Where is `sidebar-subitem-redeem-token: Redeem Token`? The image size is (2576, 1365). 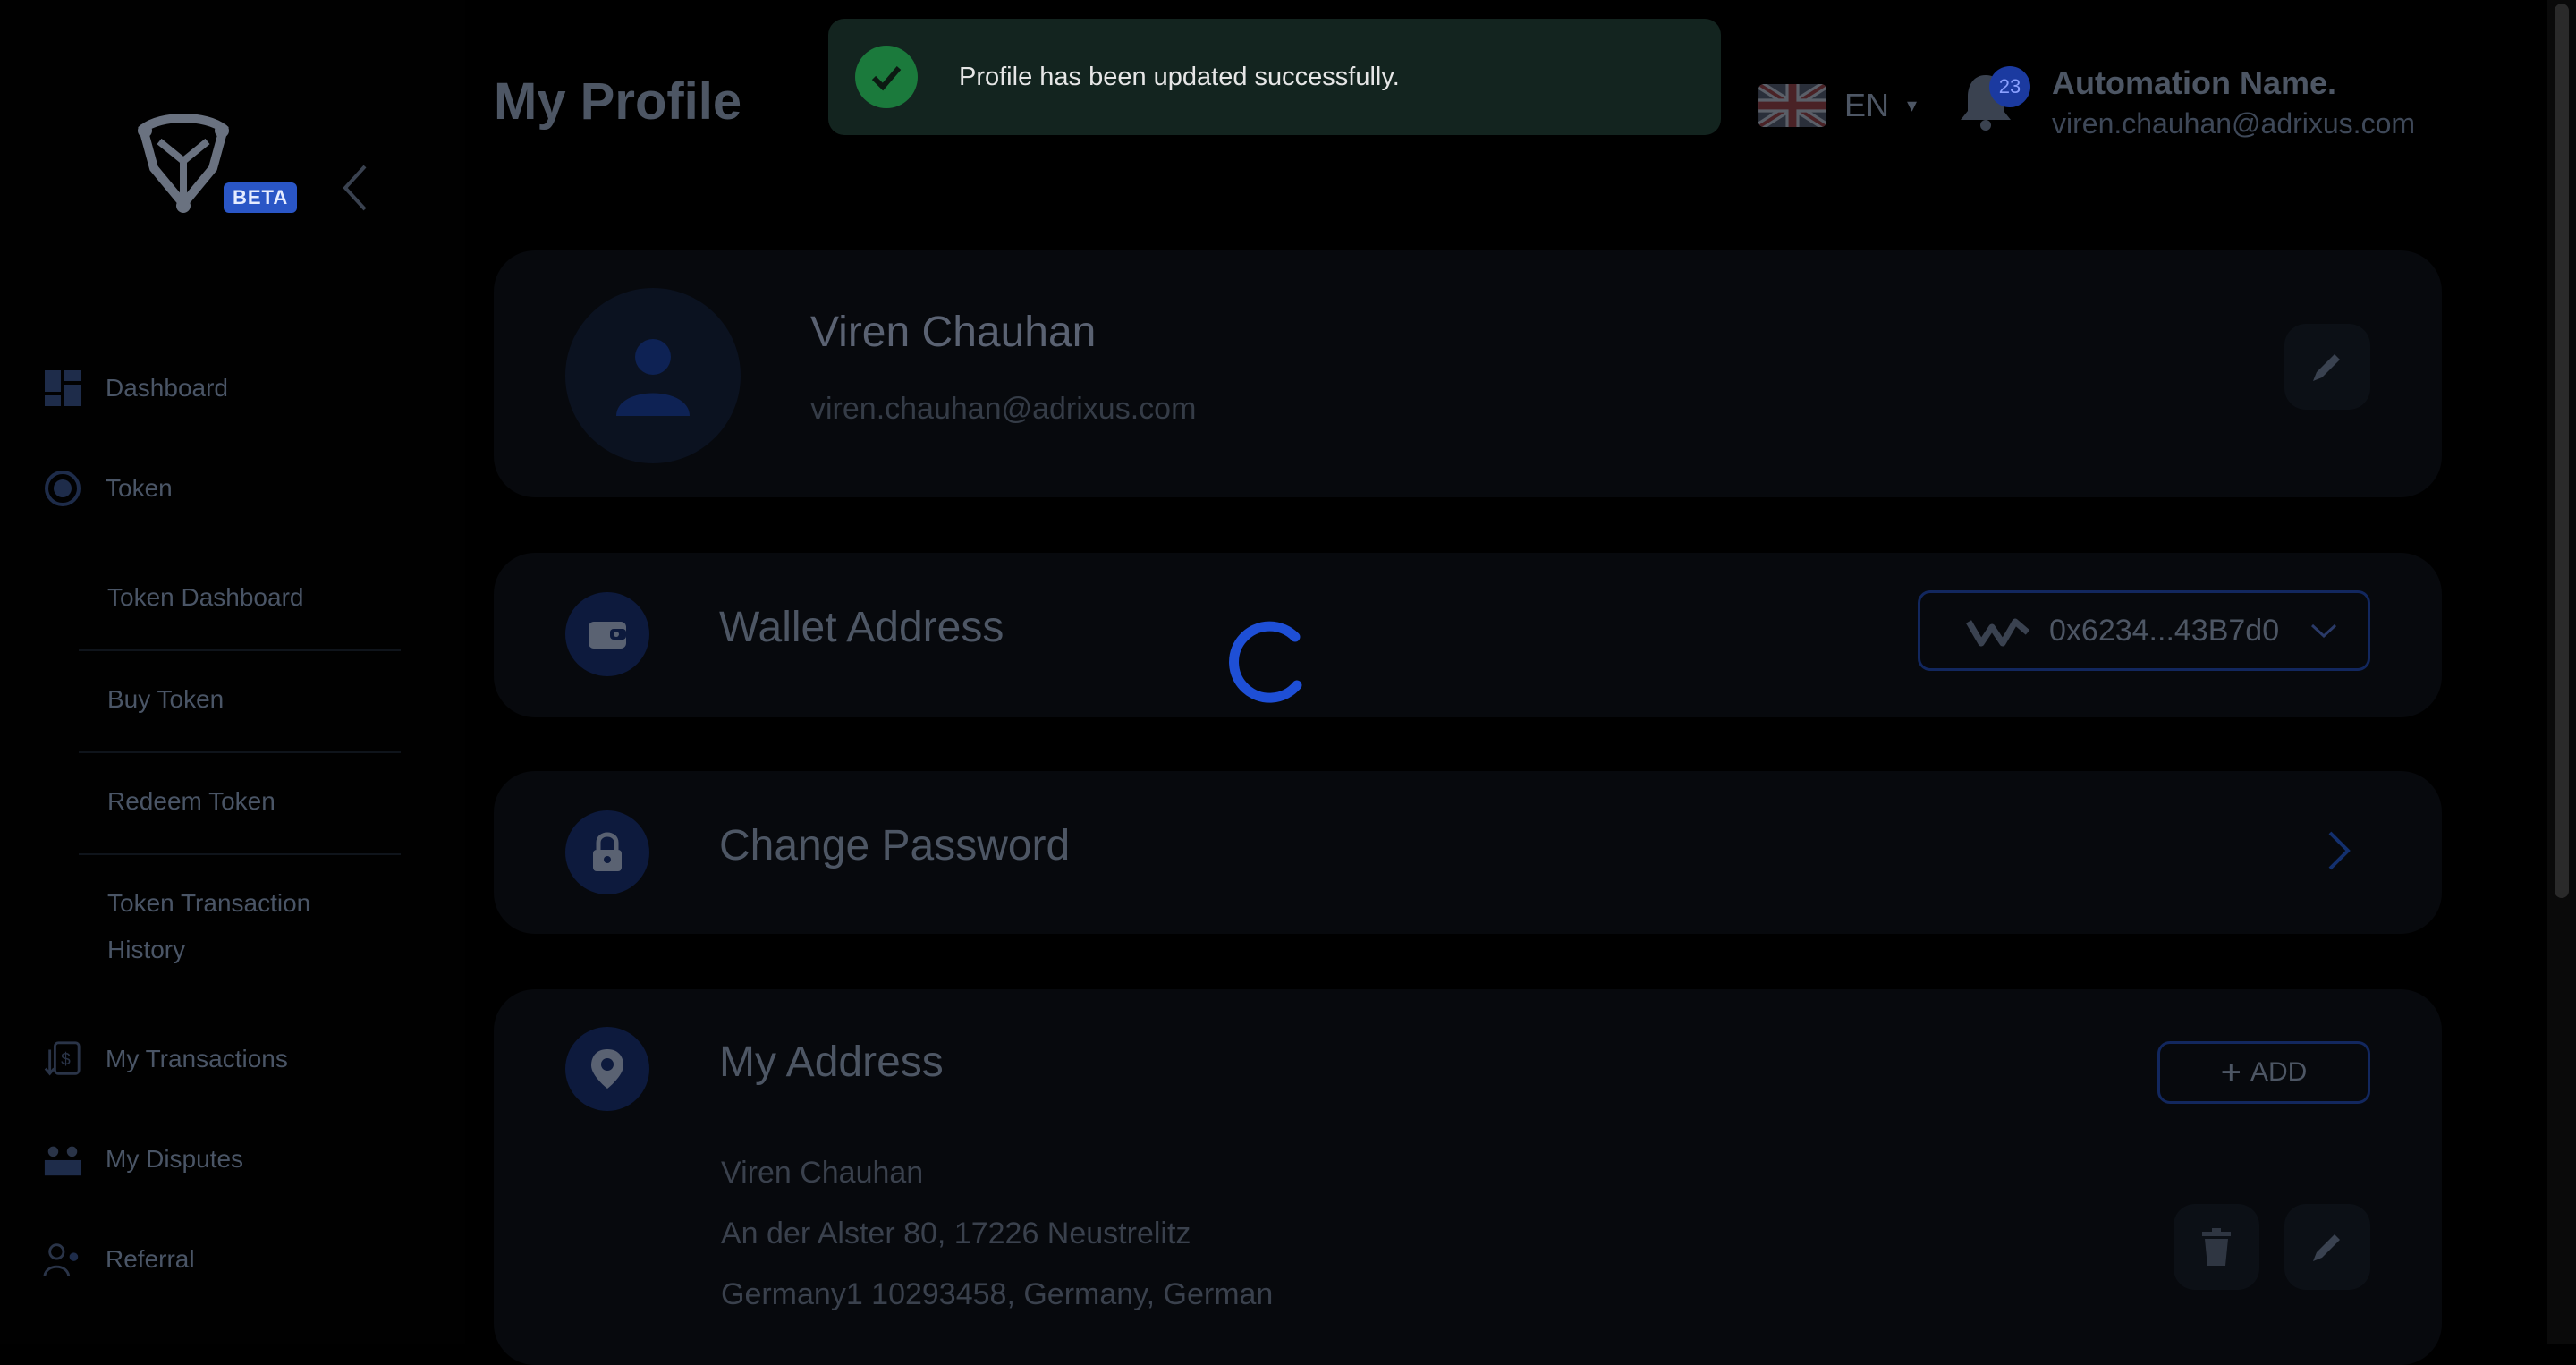
sidebar-subitem-redeem-token: Redeem Token is located at coordinates (241, 801).